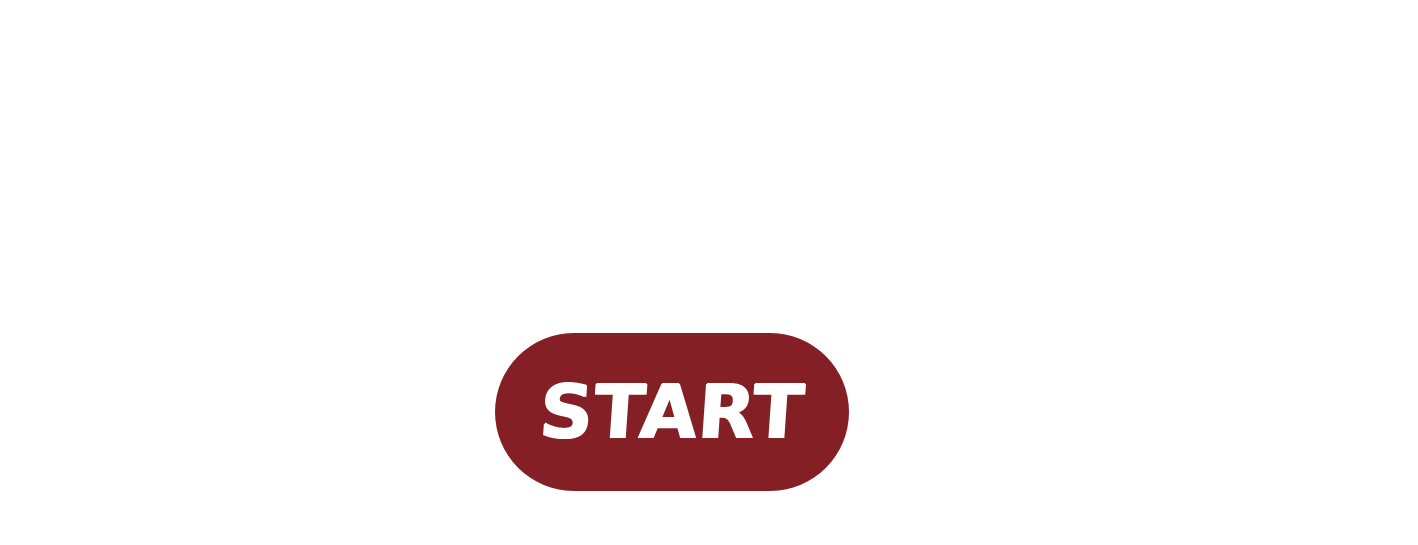 Image resolution: width=1418 pixels, height=545 pixels. I want to click on start-button-label: START, so click(672, 412).